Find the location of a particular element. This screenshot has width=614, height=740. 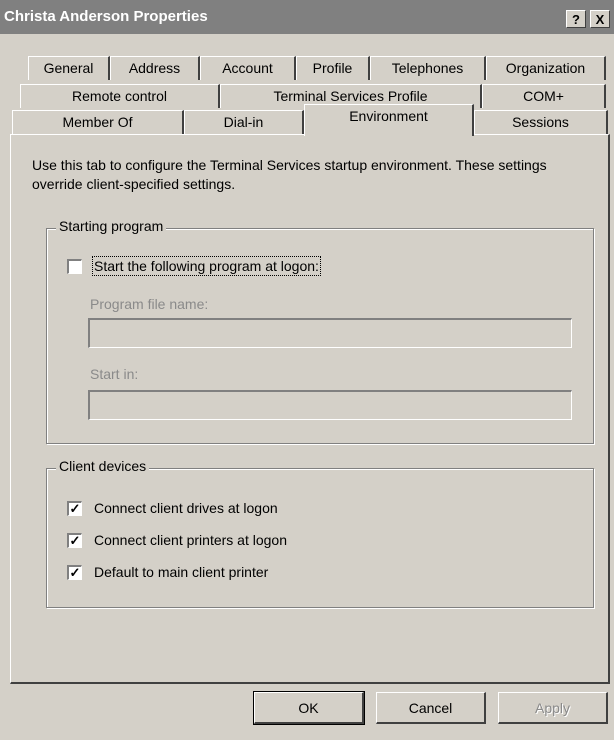

tab-member-of: Member Of is located at coordinates (98, 122).